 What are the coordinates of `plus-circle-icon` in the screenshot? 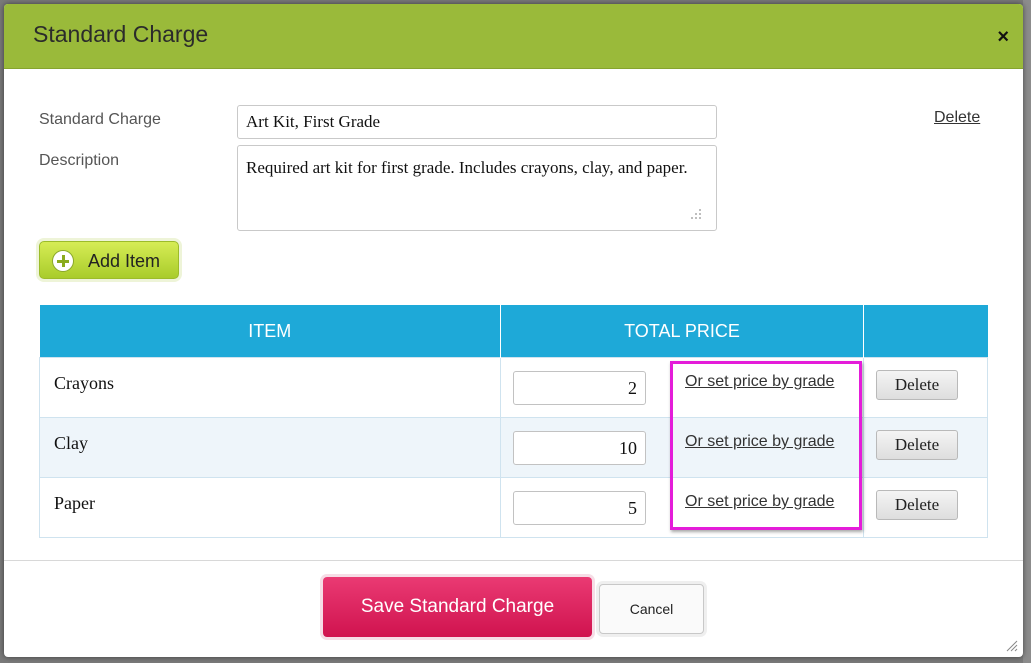 It's located at (63, 261).